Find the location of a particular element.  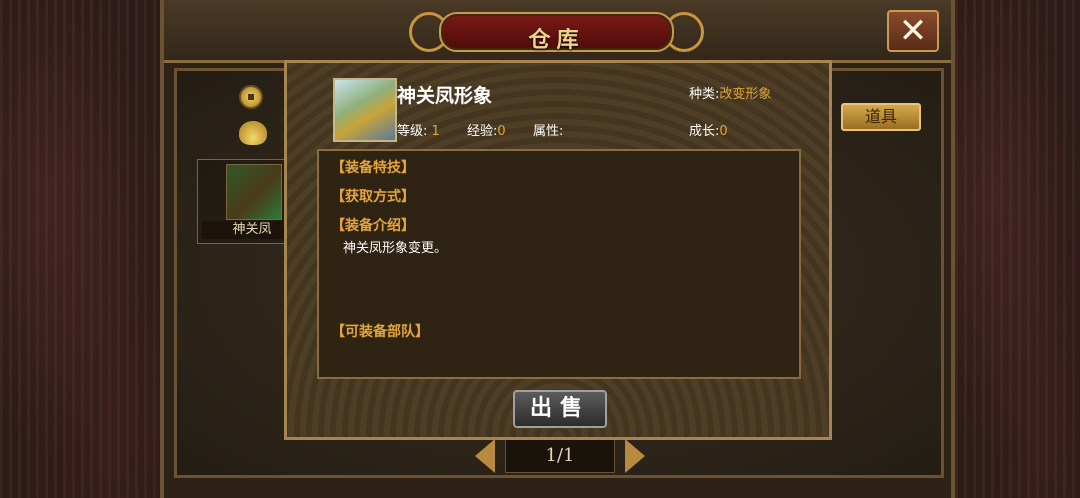

growth-field: 成长:0 is located at coordinates (708, 129).